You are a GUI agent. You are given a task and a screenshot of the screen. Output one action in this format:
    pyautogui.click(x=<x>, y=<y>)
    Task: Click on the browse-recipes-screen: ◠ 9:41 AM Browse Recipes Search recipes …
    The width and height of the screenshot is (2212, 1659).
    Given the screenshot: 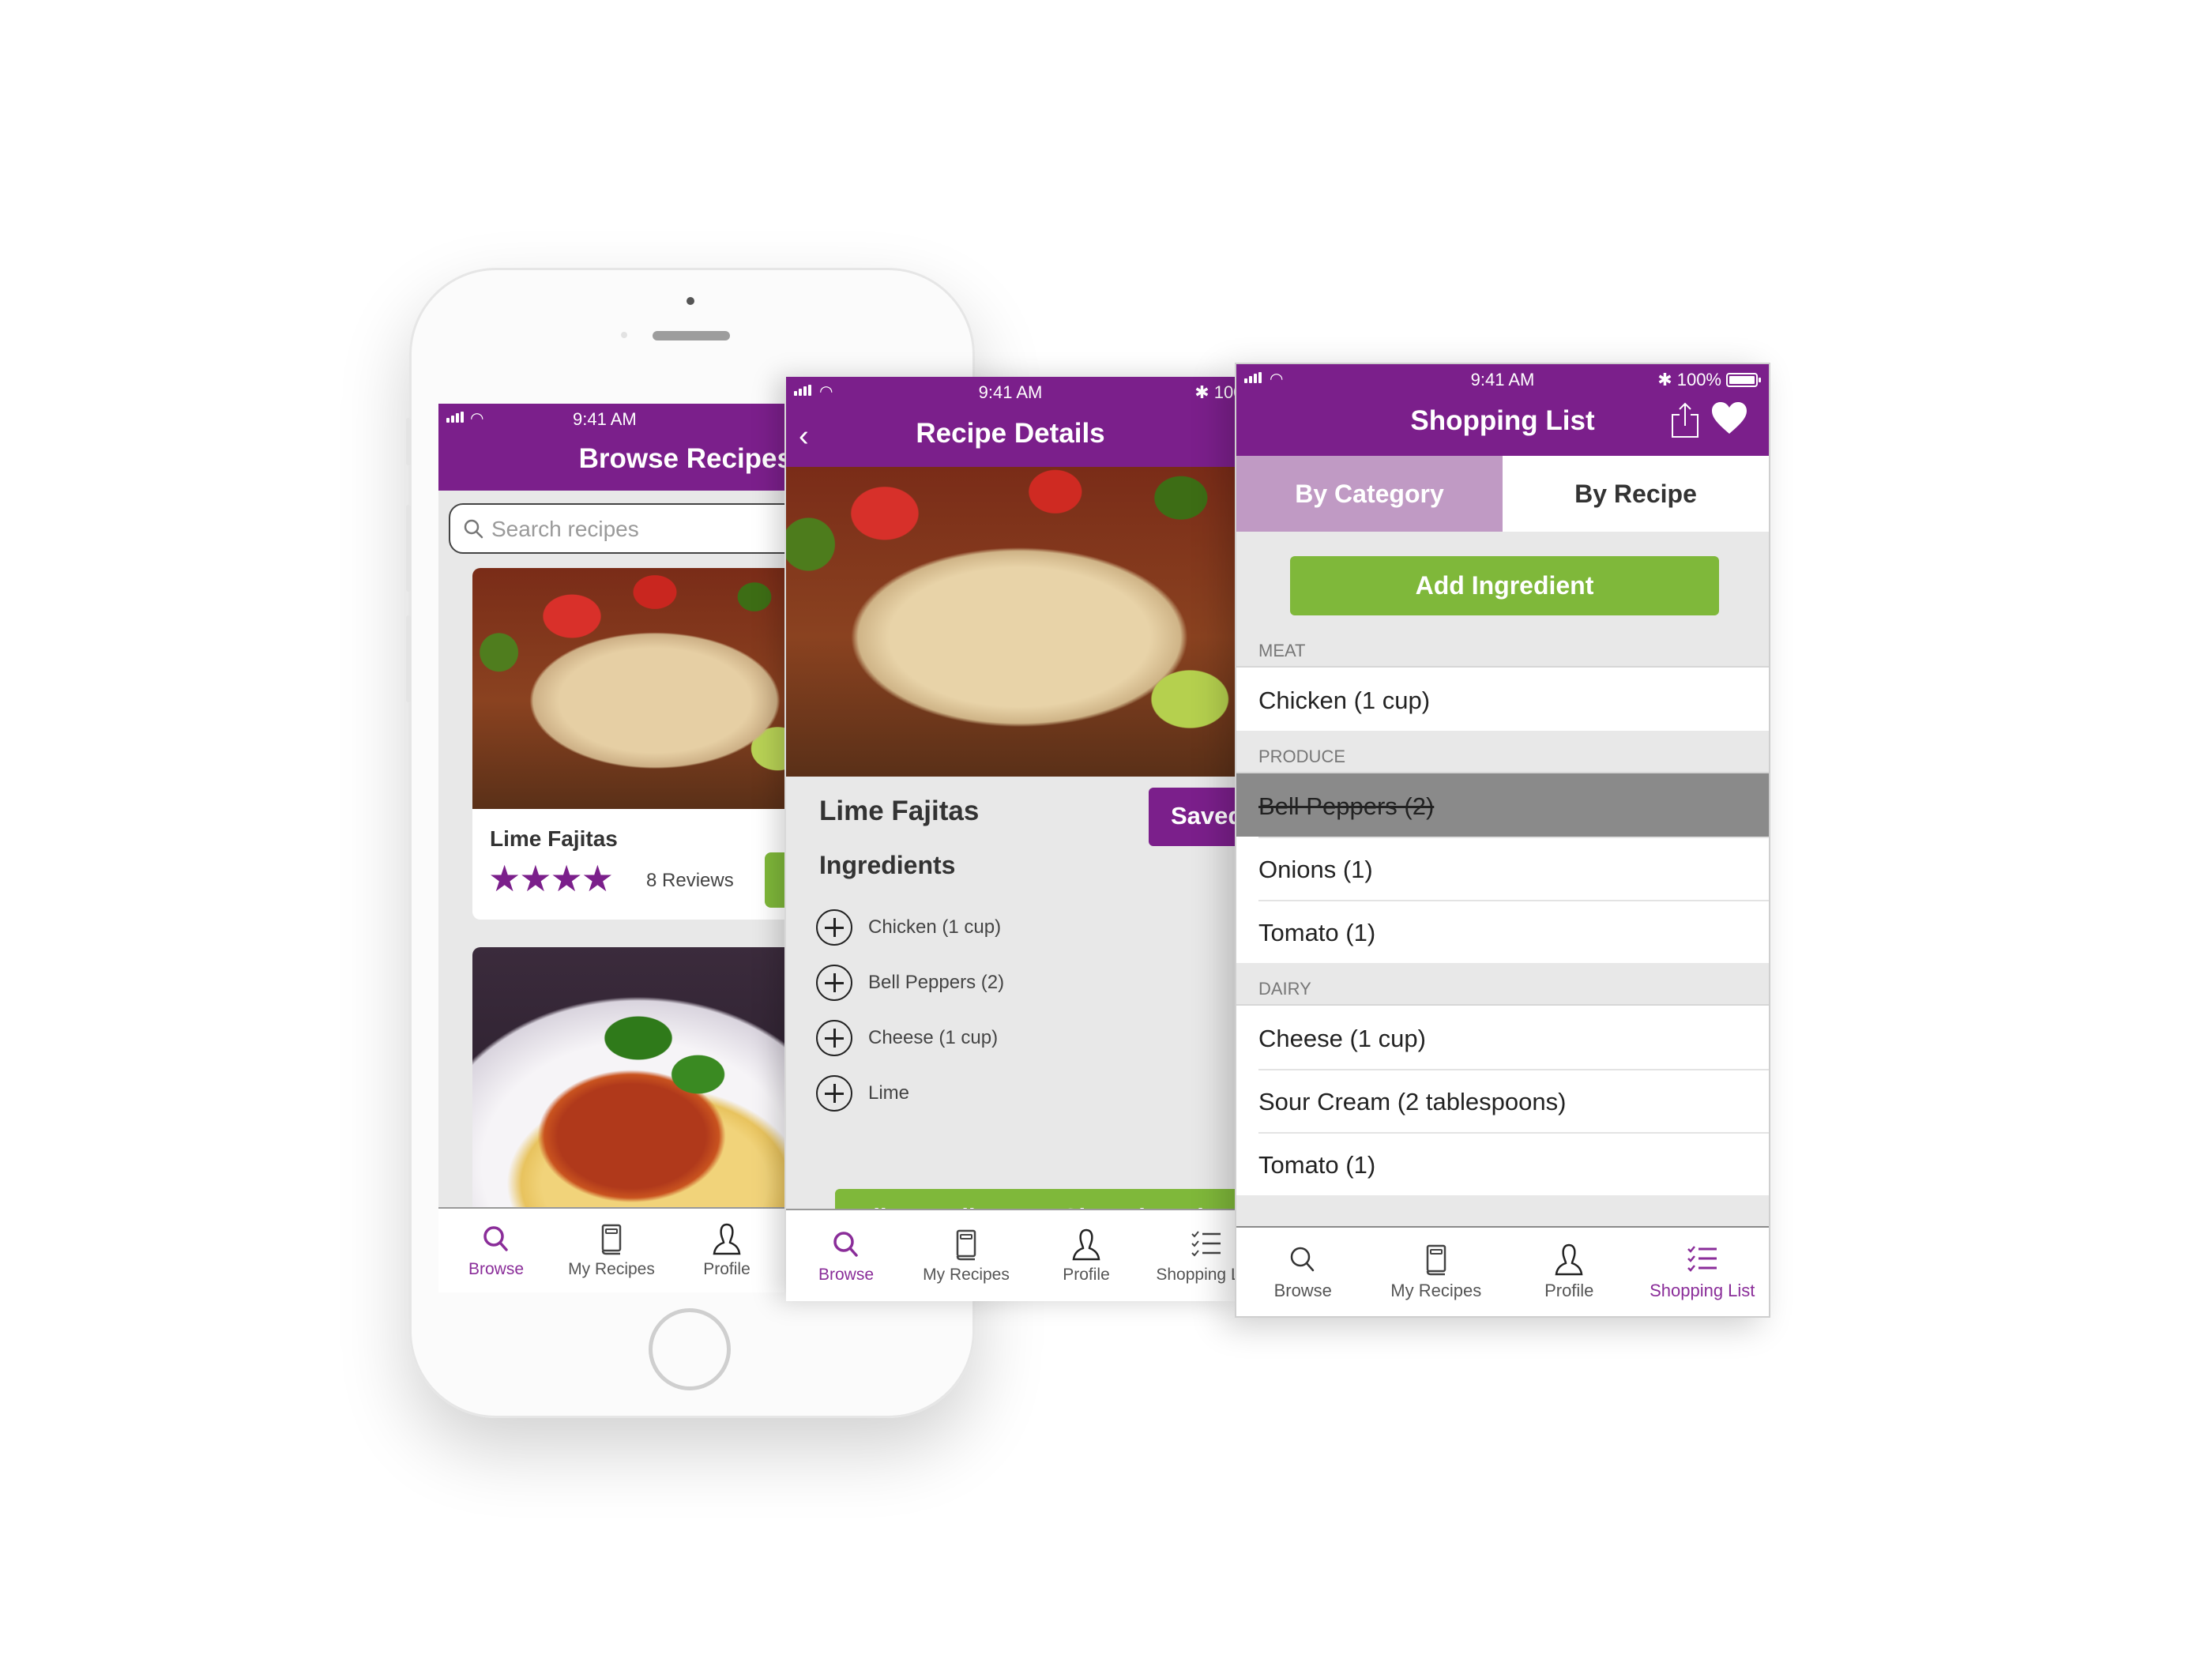 What is the action you would take?
    pyautogui.click(x=611, y=848)
    